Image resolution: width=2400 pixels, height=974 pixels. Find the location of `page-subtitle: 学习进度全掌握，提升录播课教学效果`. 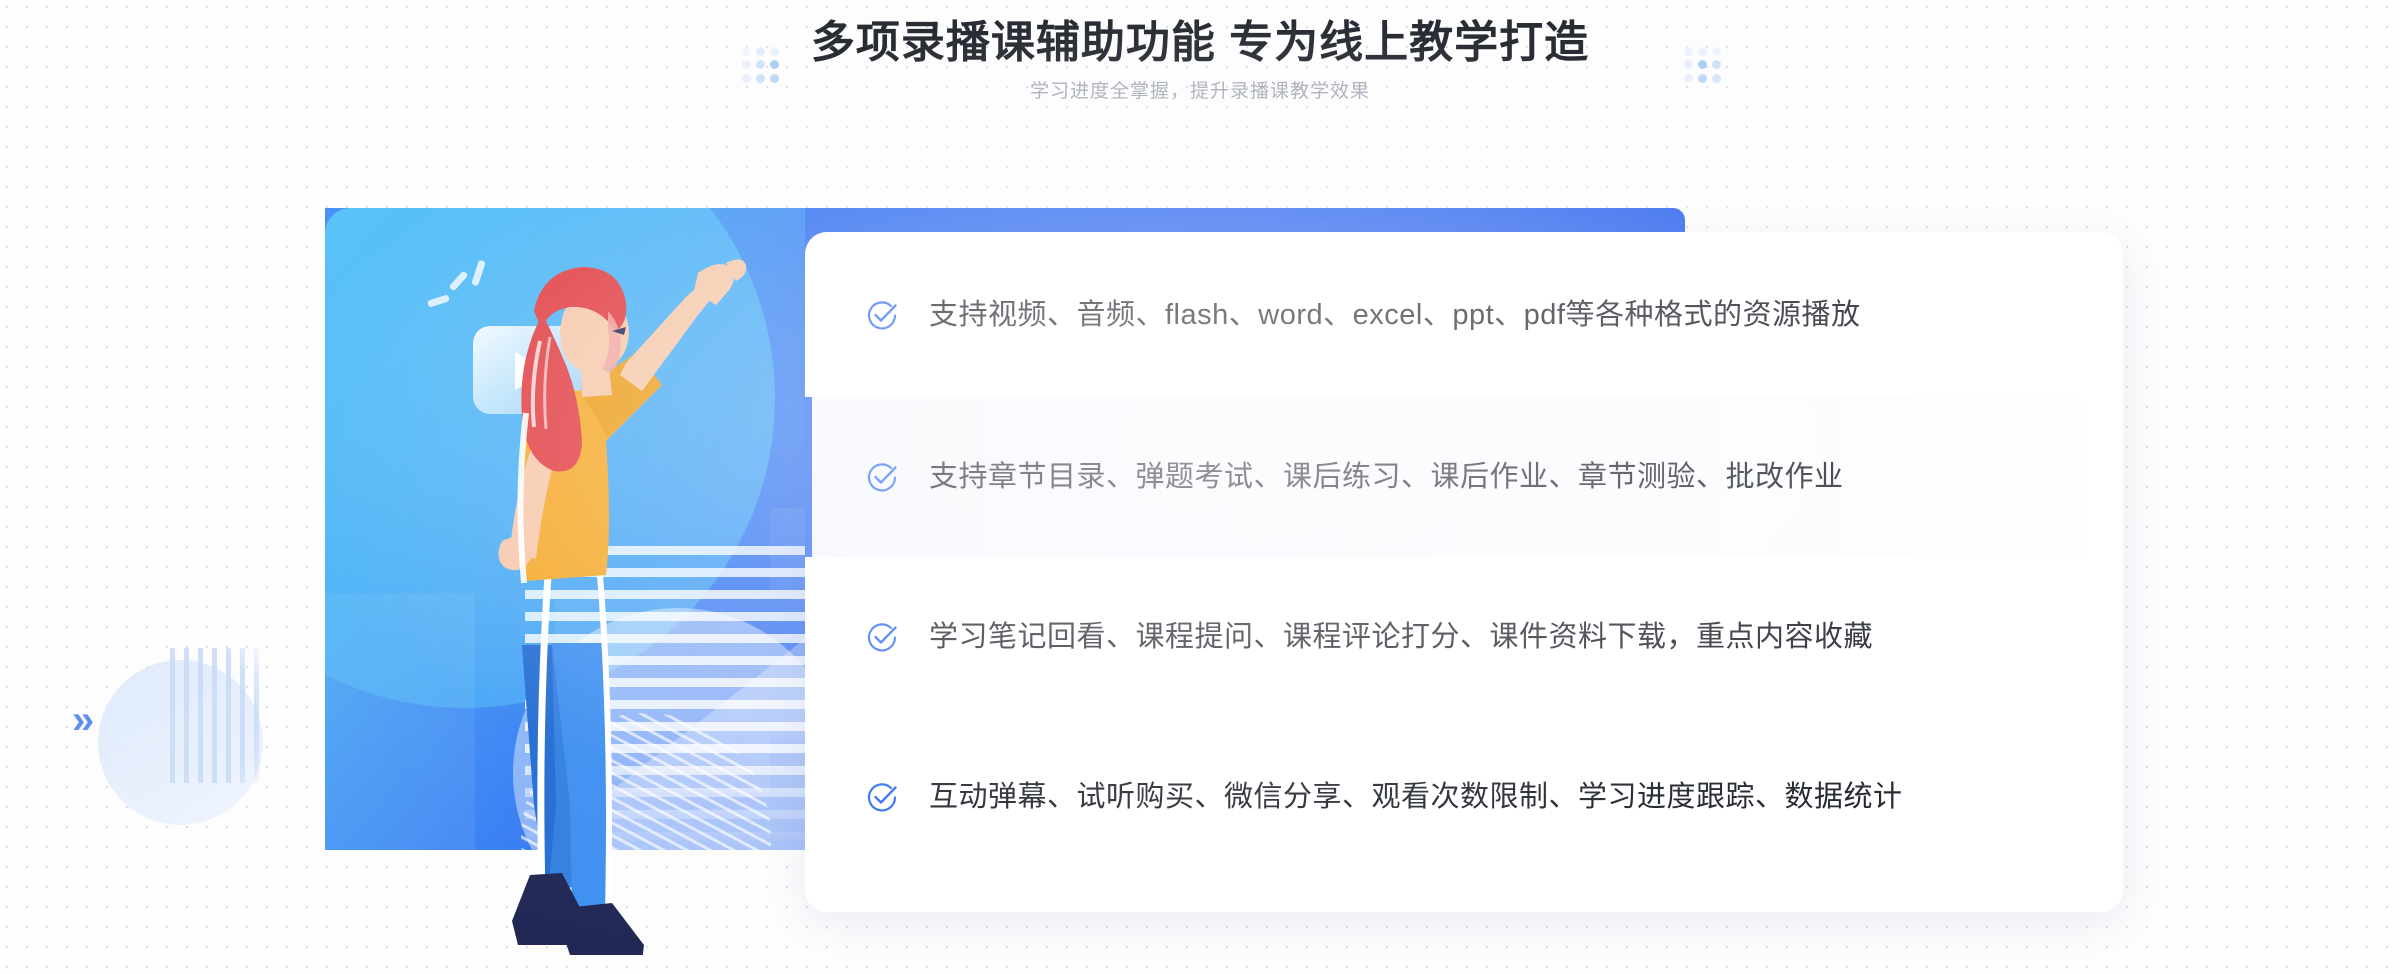

page-subtitle: 学习进度全掌握，提升录播课教学效果 is located at coordinates (1199, 91).